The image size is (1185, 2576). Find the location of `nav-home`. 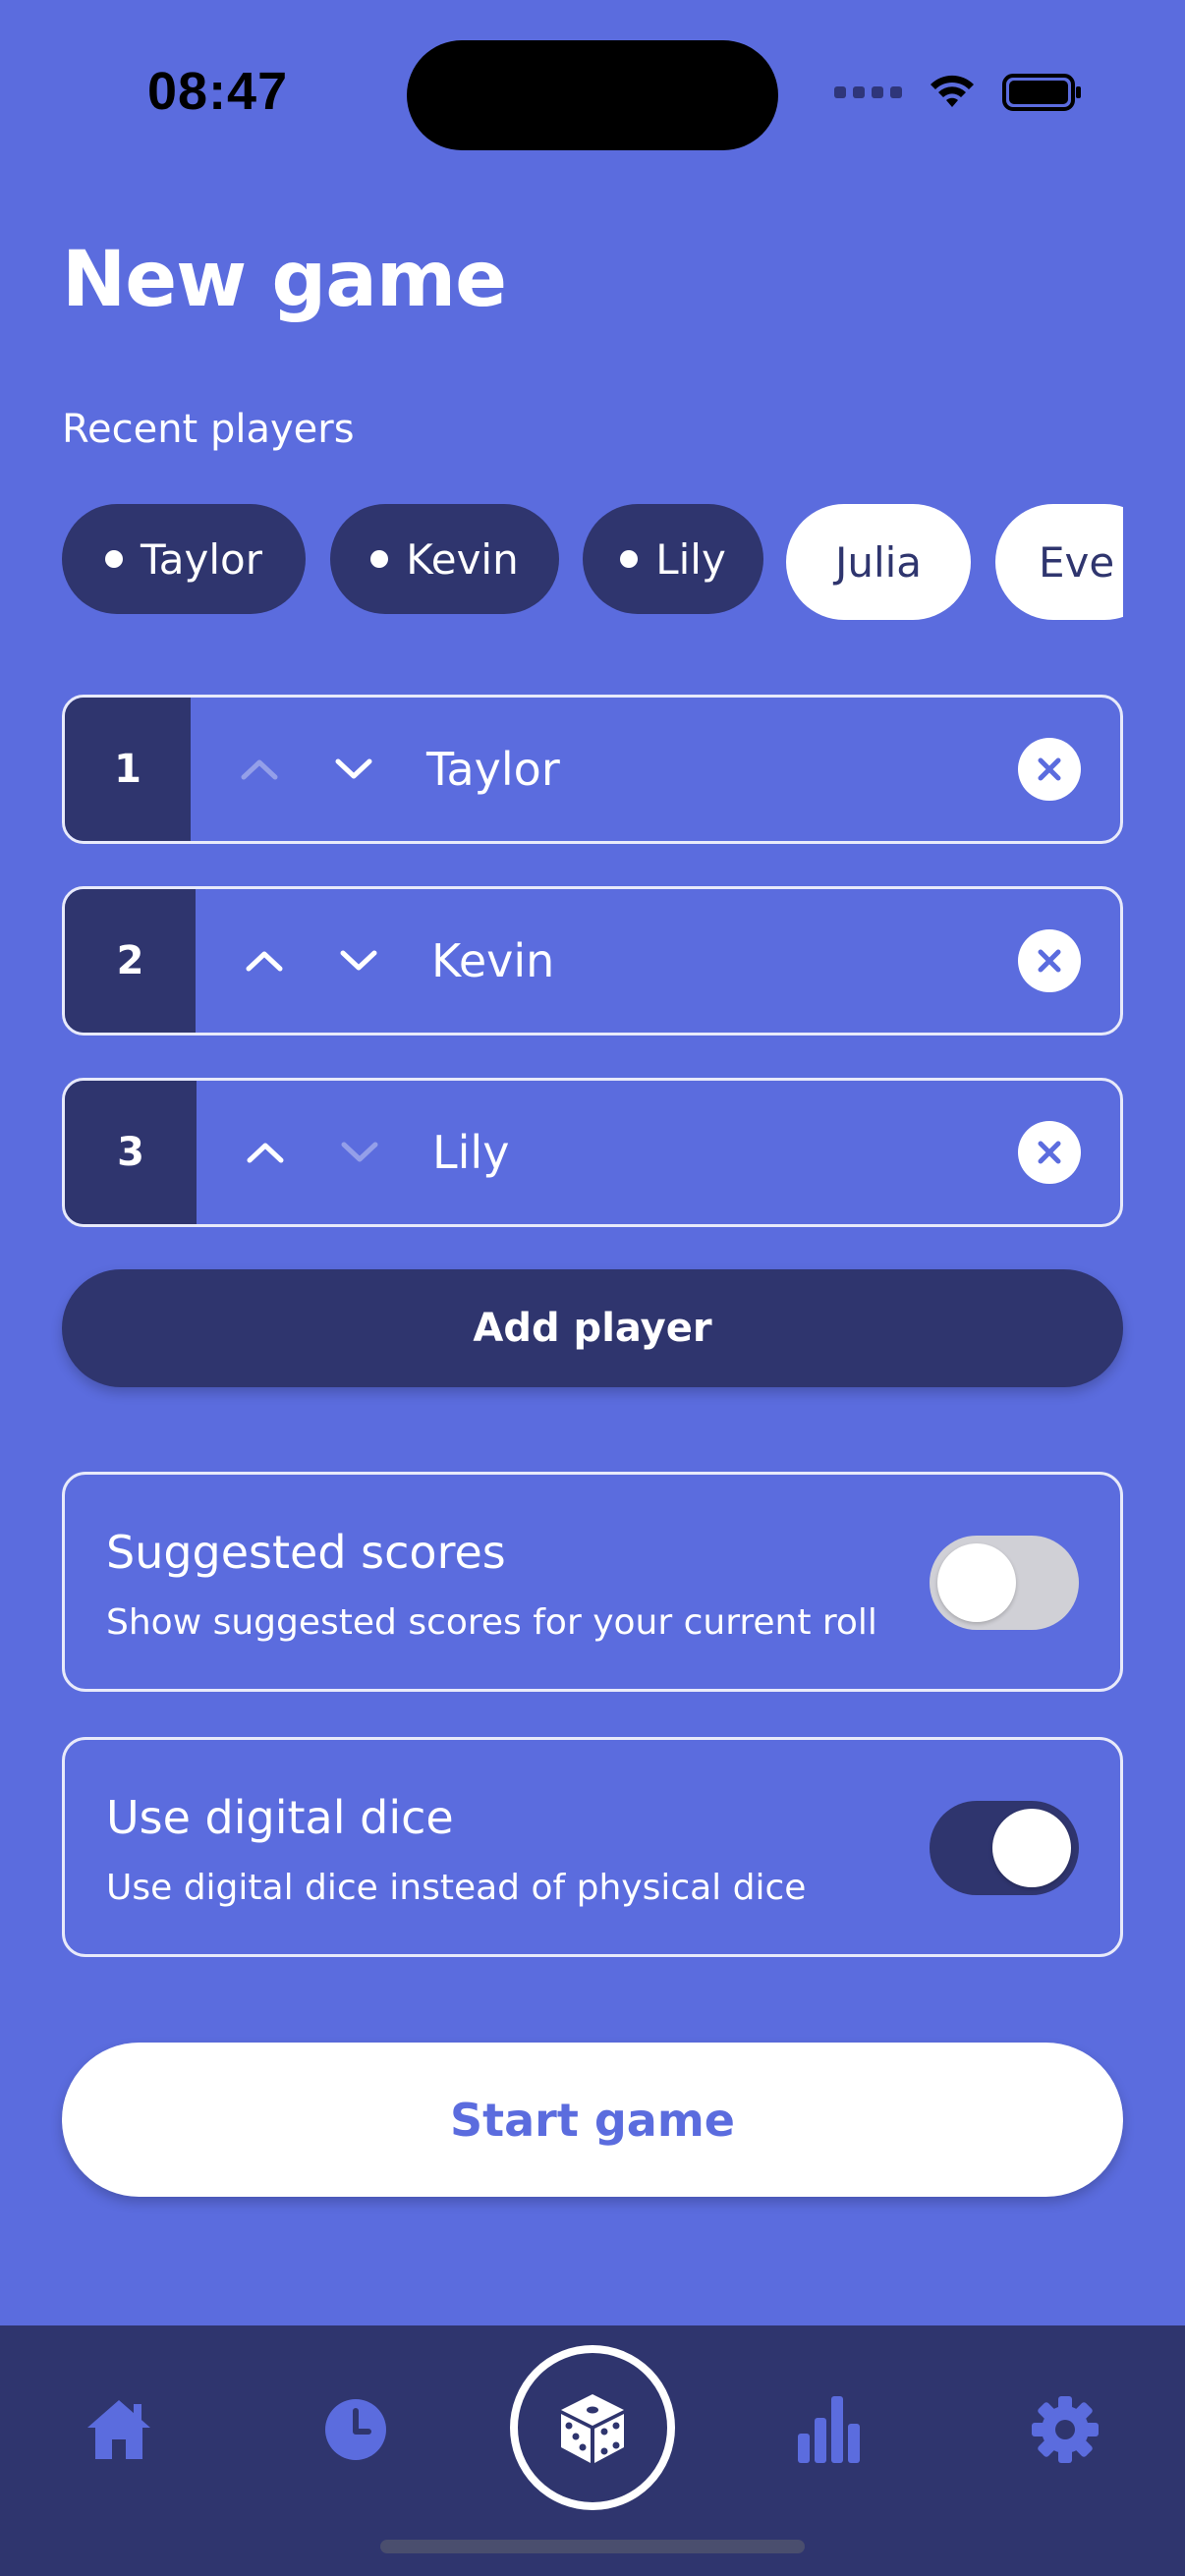

nav-home is located at coordinates (119, 2429).